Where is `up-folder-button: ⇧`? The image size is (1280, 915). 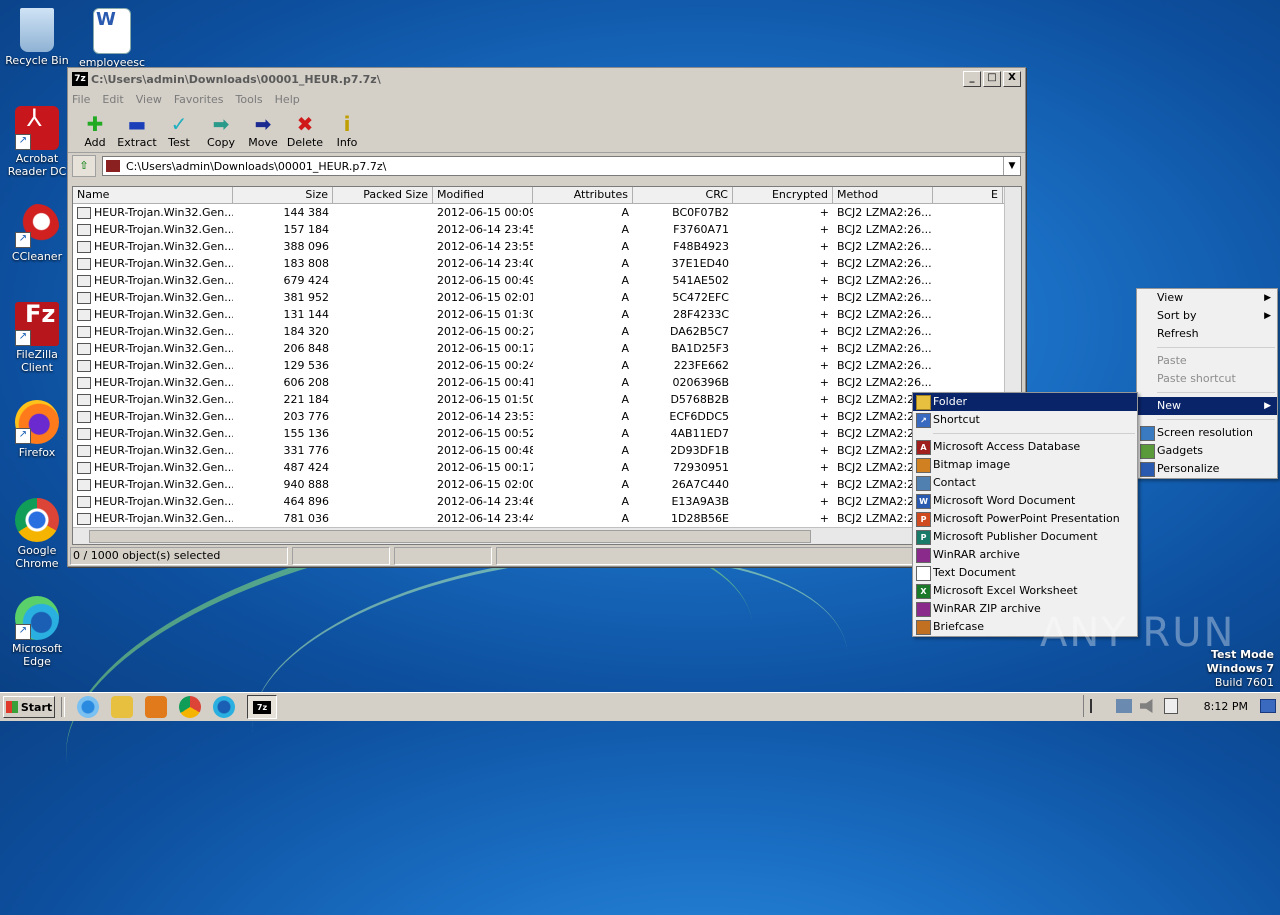
up-folder-button: ⇧ is located at coordinates (84, 166).